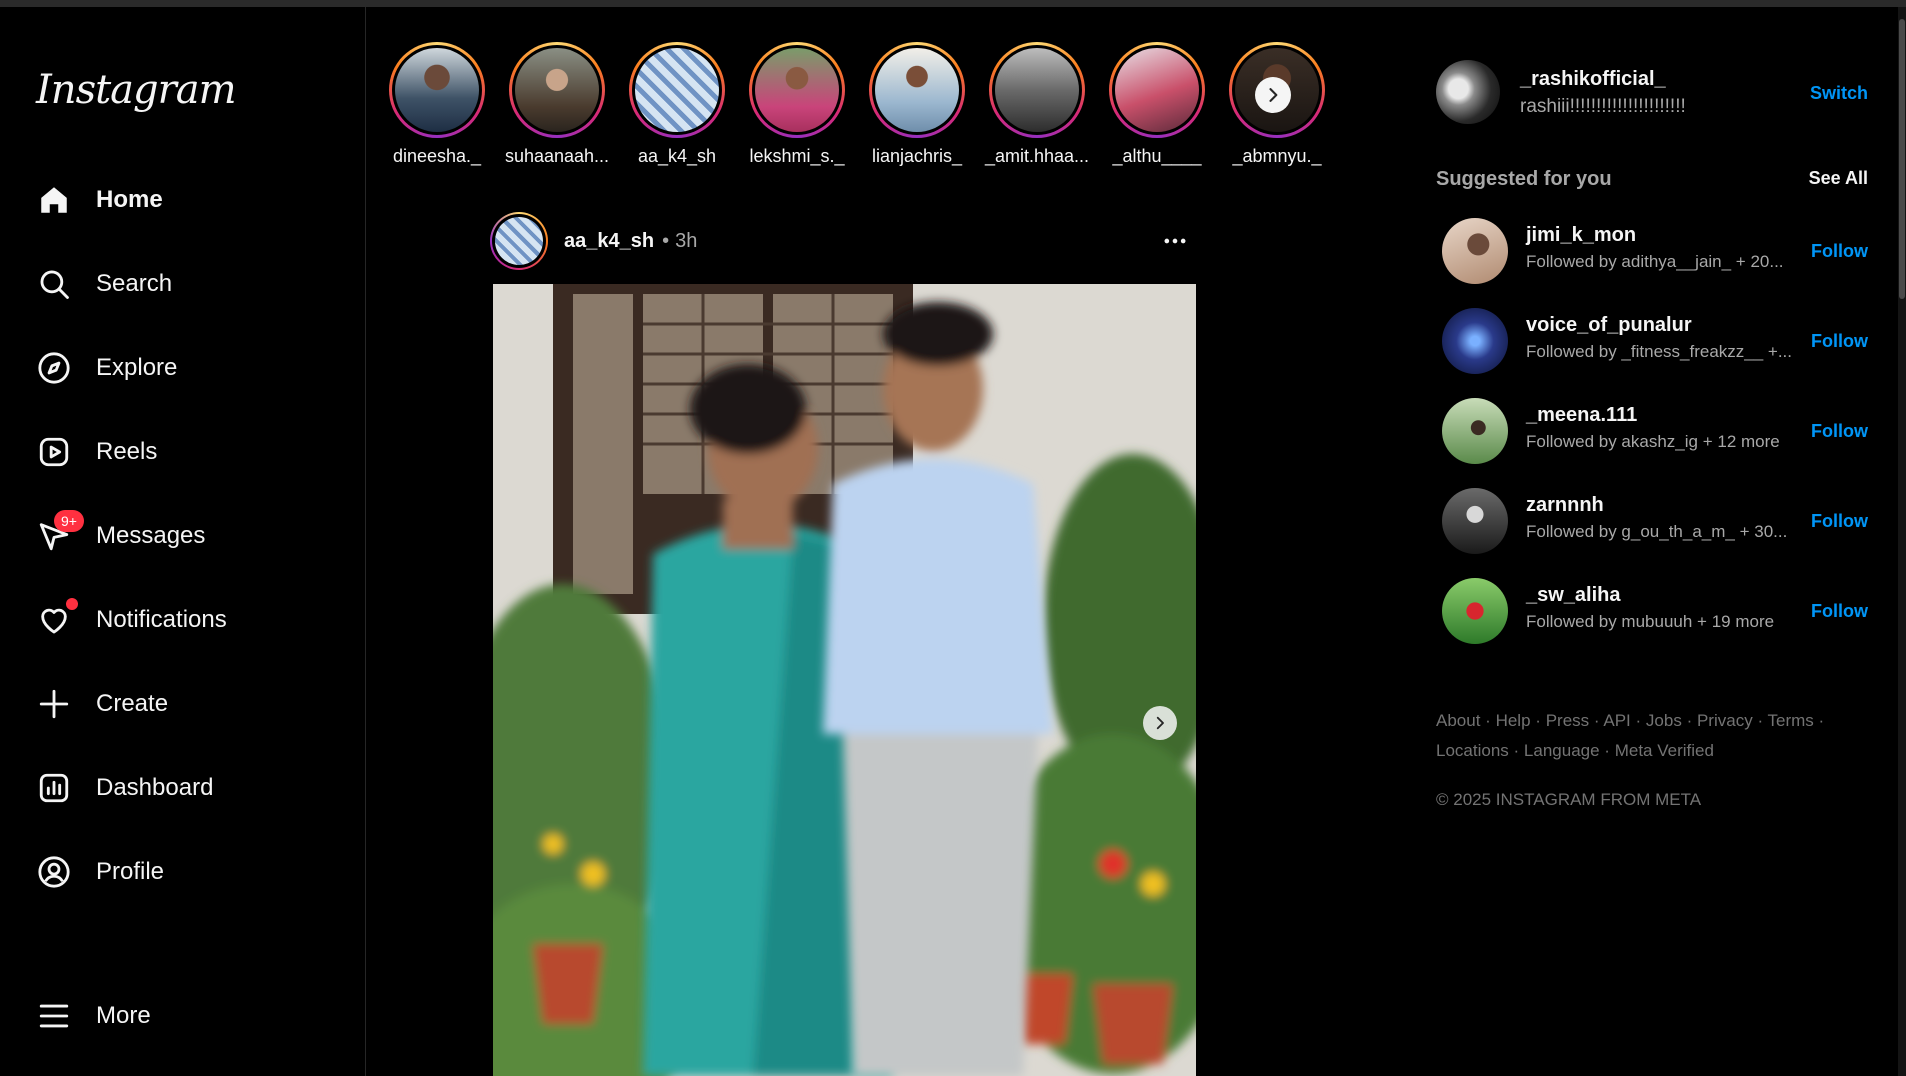 Image resolution: width=1906 pixels, height=1076 pixels. What do you see at coordinates (1581, 235) in the screenshot?
I see `suggestion-username: jimi_k_mon` at bounding box center [1581, 235].